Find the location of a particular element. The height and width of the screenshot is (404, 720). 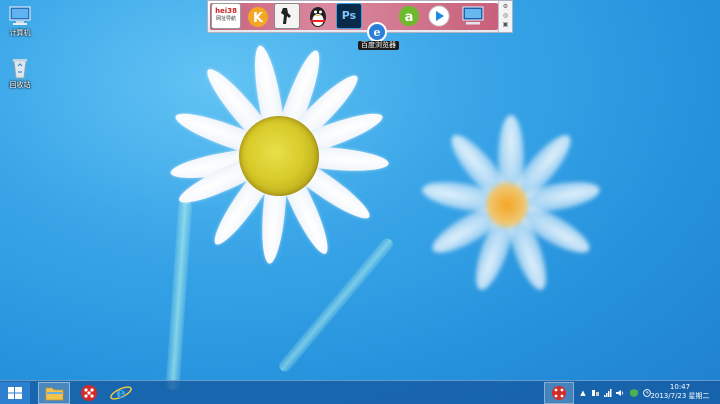

taskbar-file-explorer is located at coordinates (54, 393).